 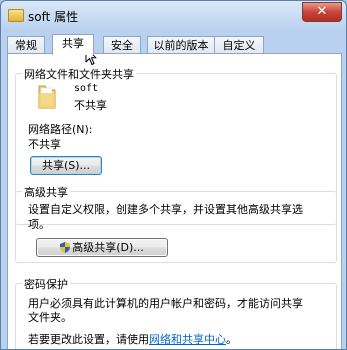 I want to click on password-description-2: 文件夹。, so click(x=50, y=317).